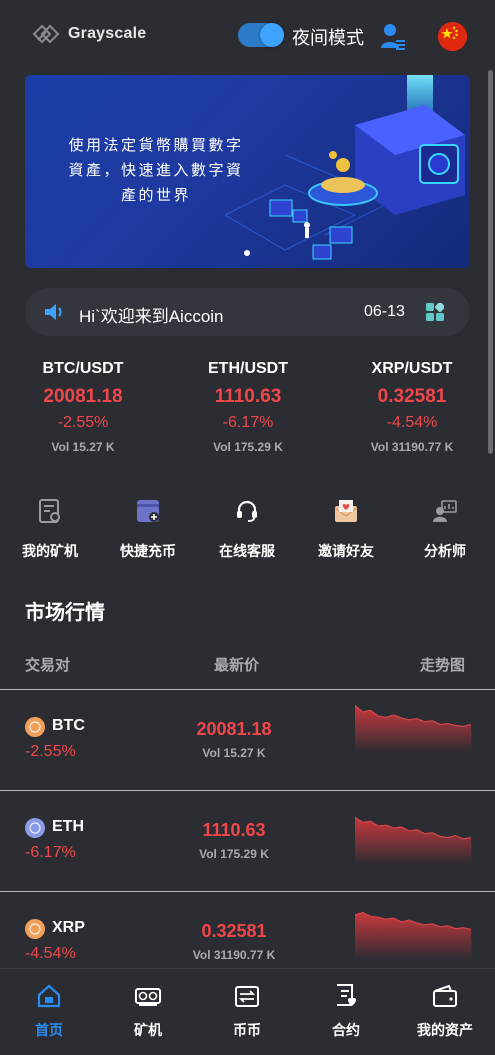  What do you see at coordinates (148, 551) in the screenshot?
I see `quick-menu-label: 快捷充币` at bounding box center [148, 551].